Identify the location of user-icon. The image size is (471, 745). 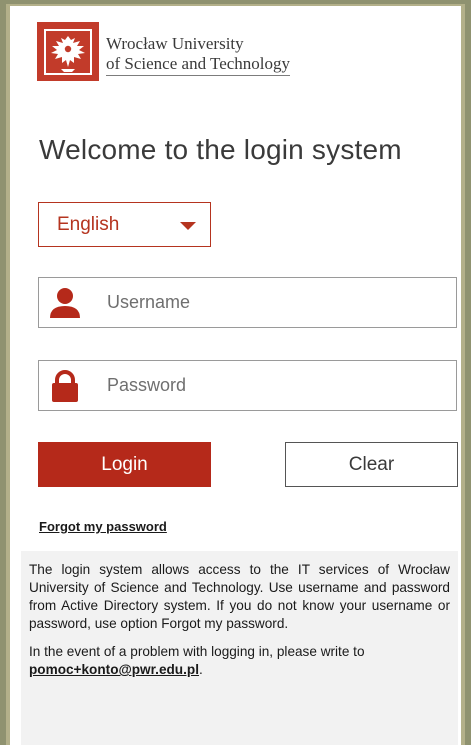
(65, 303).